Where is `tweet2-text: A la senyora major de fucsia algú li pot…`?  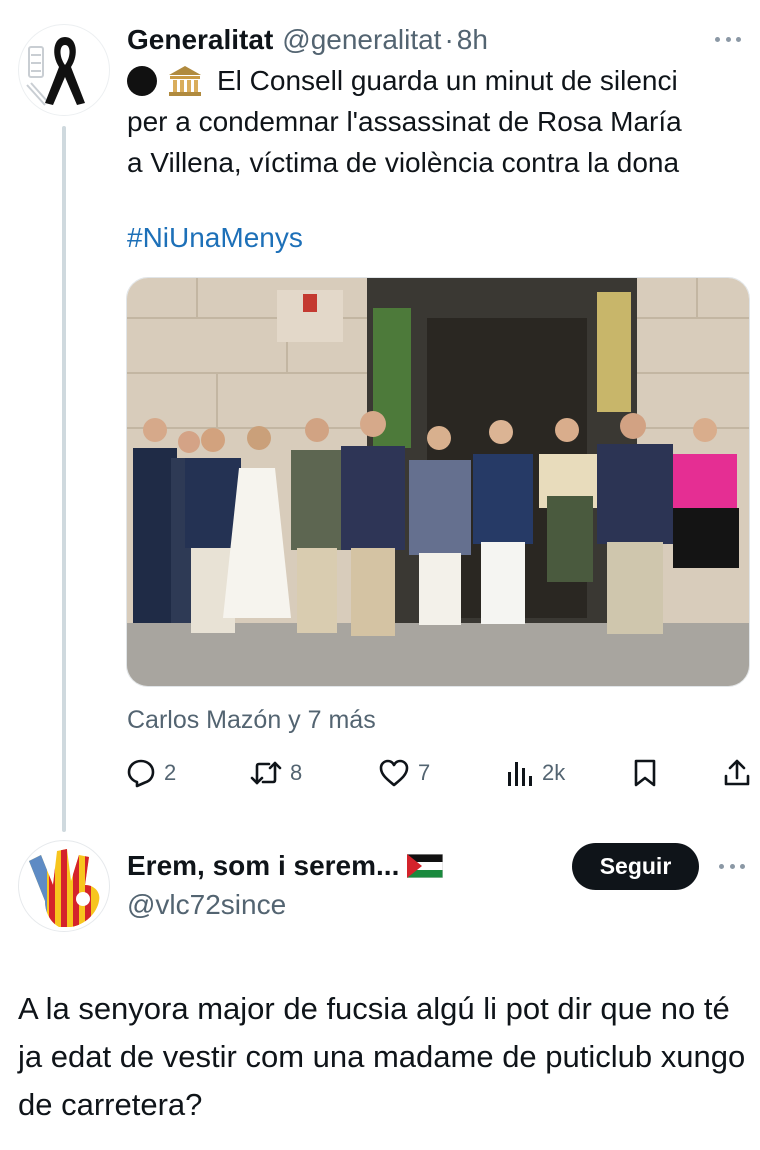 tweet2-text: A la senyora major de fucsia algú li pot… is located at coordinates (382, 1056).